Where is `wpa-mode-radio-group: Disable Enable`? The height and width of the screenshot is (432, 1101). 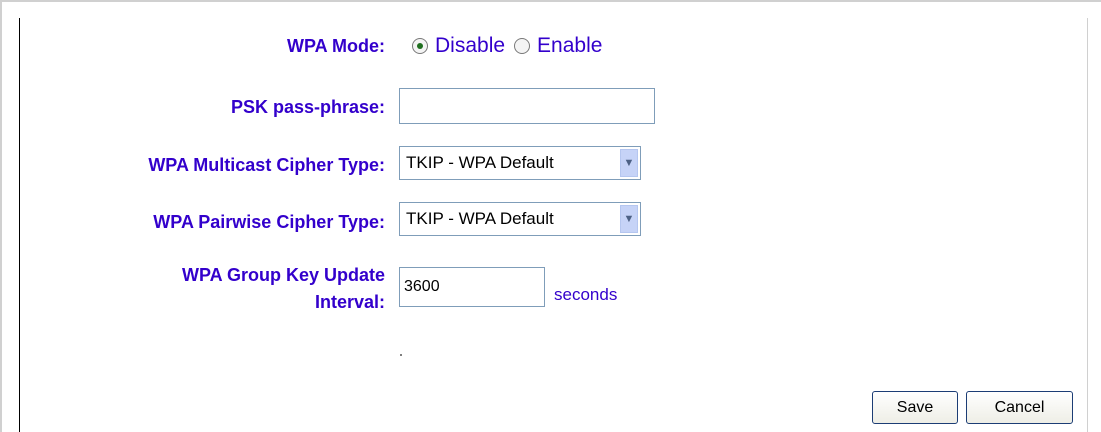
wpa-mode-radio-group: Disable Enable is located at coordinates (511, 46).